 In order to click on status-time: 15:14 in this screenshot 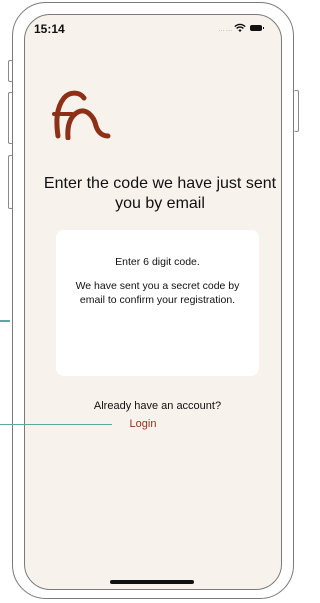, I will do `click(49, 29)`.